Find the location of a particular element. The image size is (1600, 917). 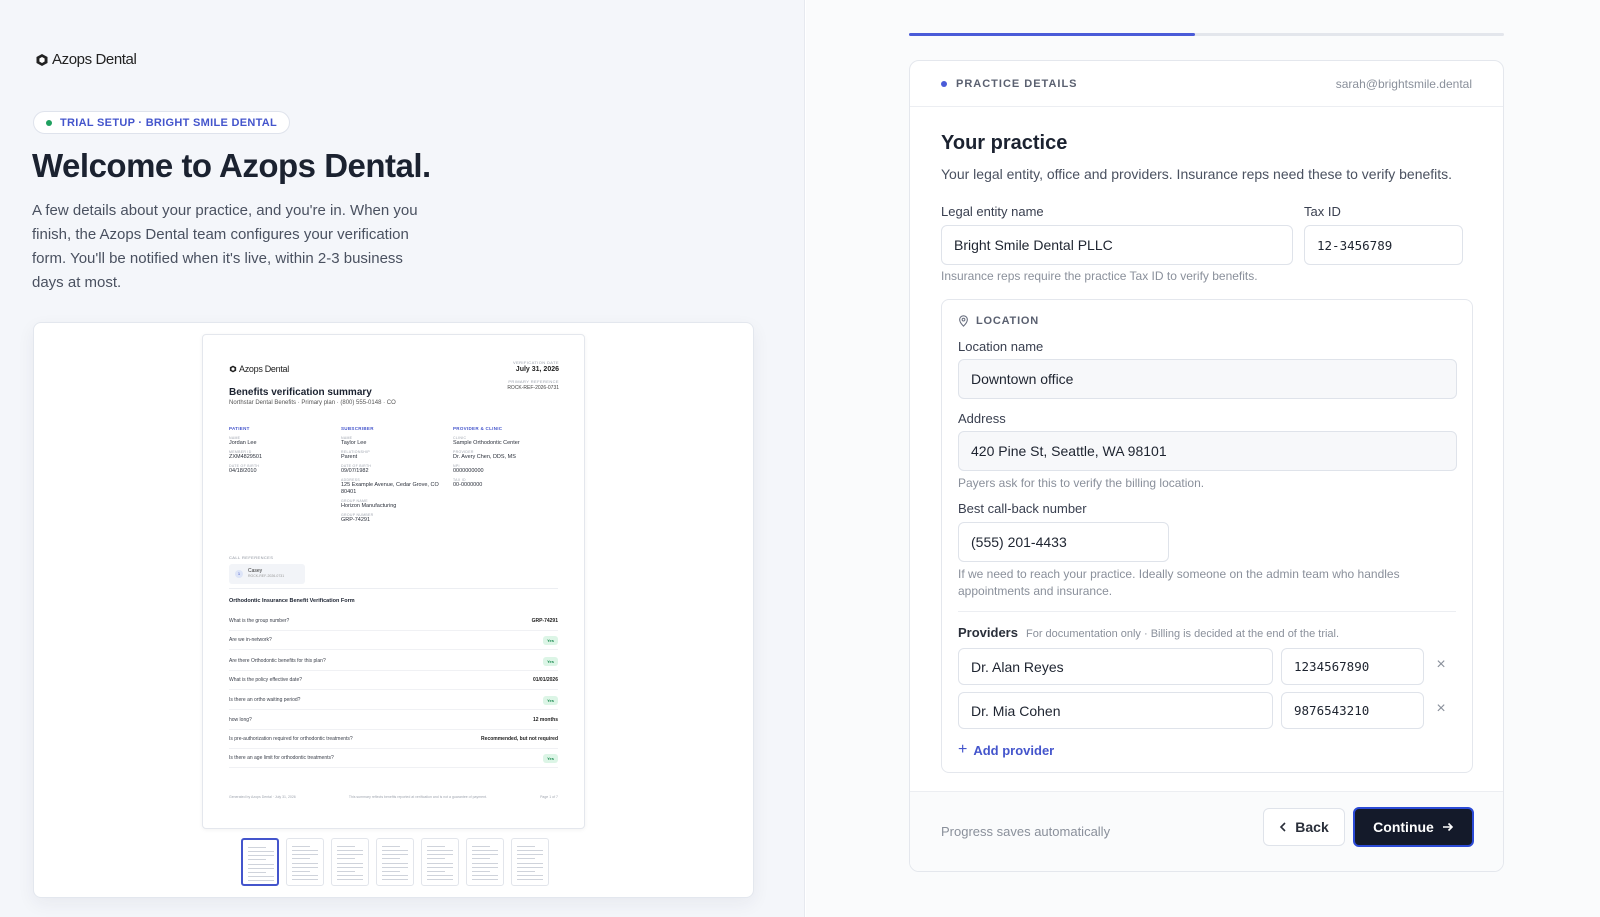

tax-id-input: 12-3456789 is located at coordinates (1383, 245).